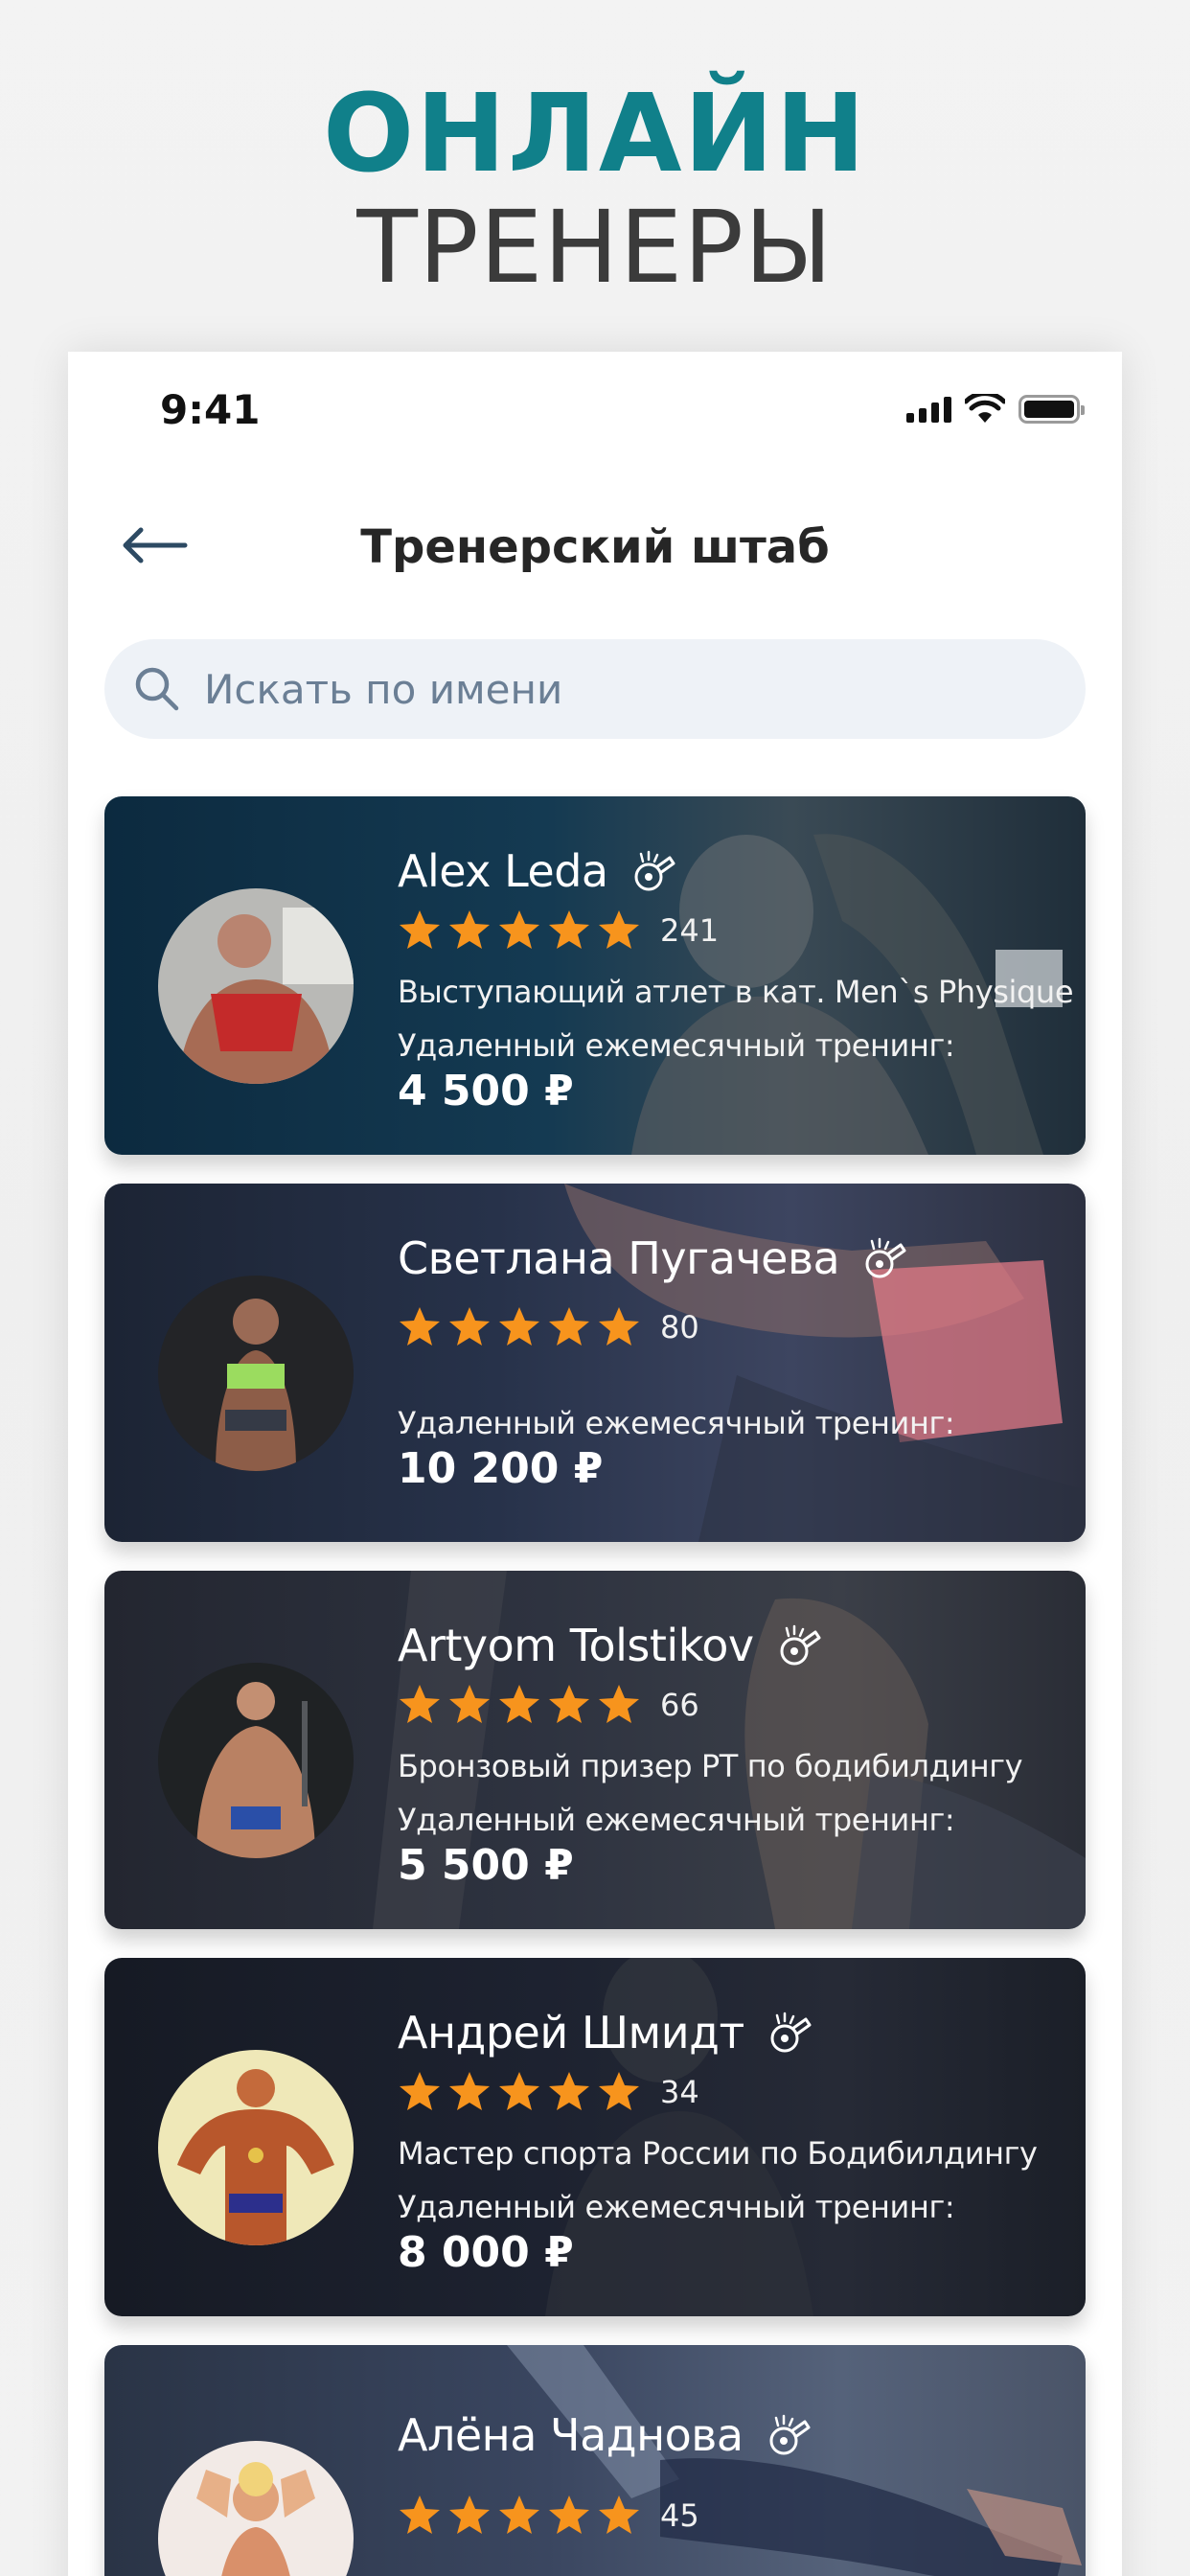  I want to click on status-bar: 9:41, so click(595, 409).